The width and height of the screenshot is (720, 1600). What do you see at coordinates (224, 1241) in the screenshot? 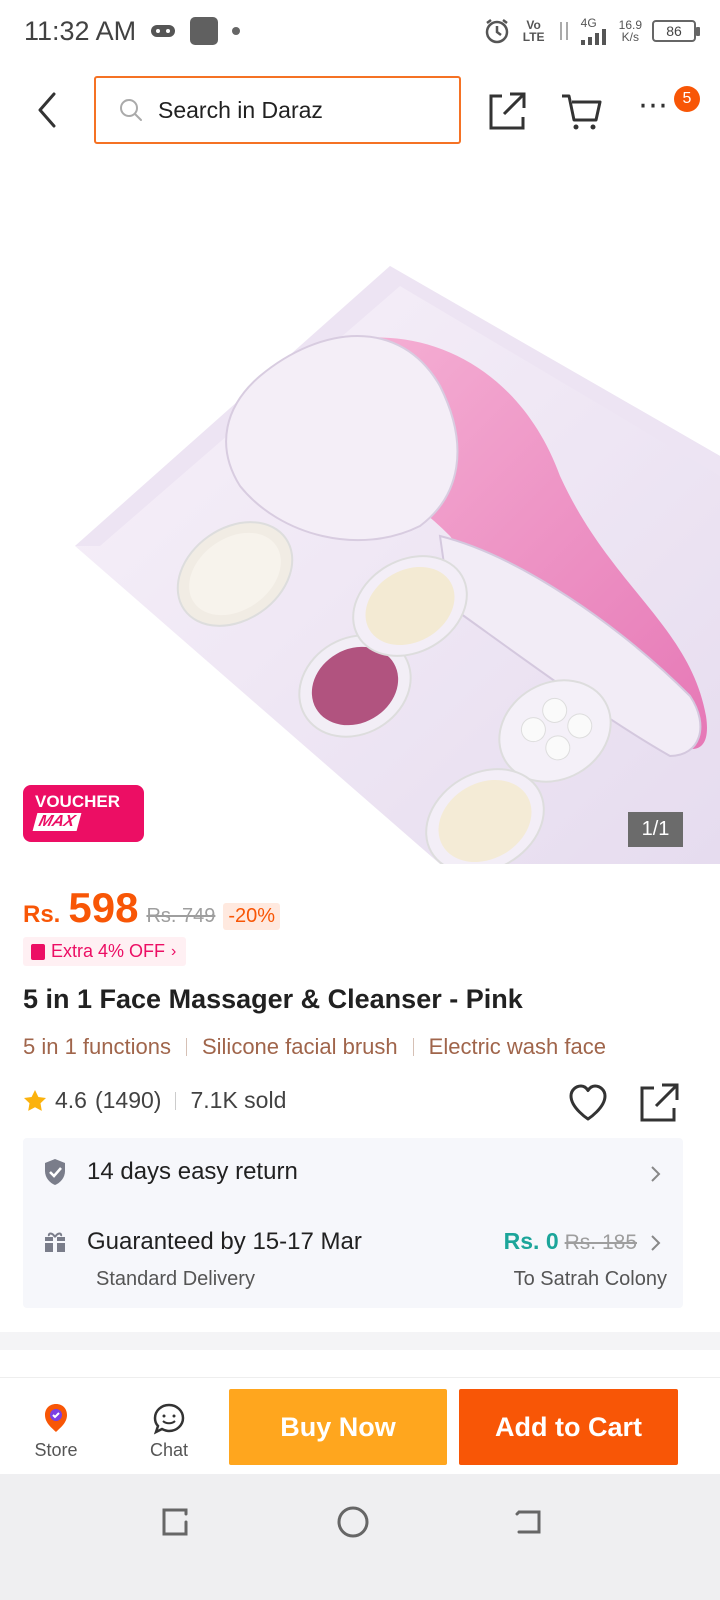
I see `delivery-guarantee-text: Guaranteed by 15-17 Mar` at bounding box center [224, 1241].